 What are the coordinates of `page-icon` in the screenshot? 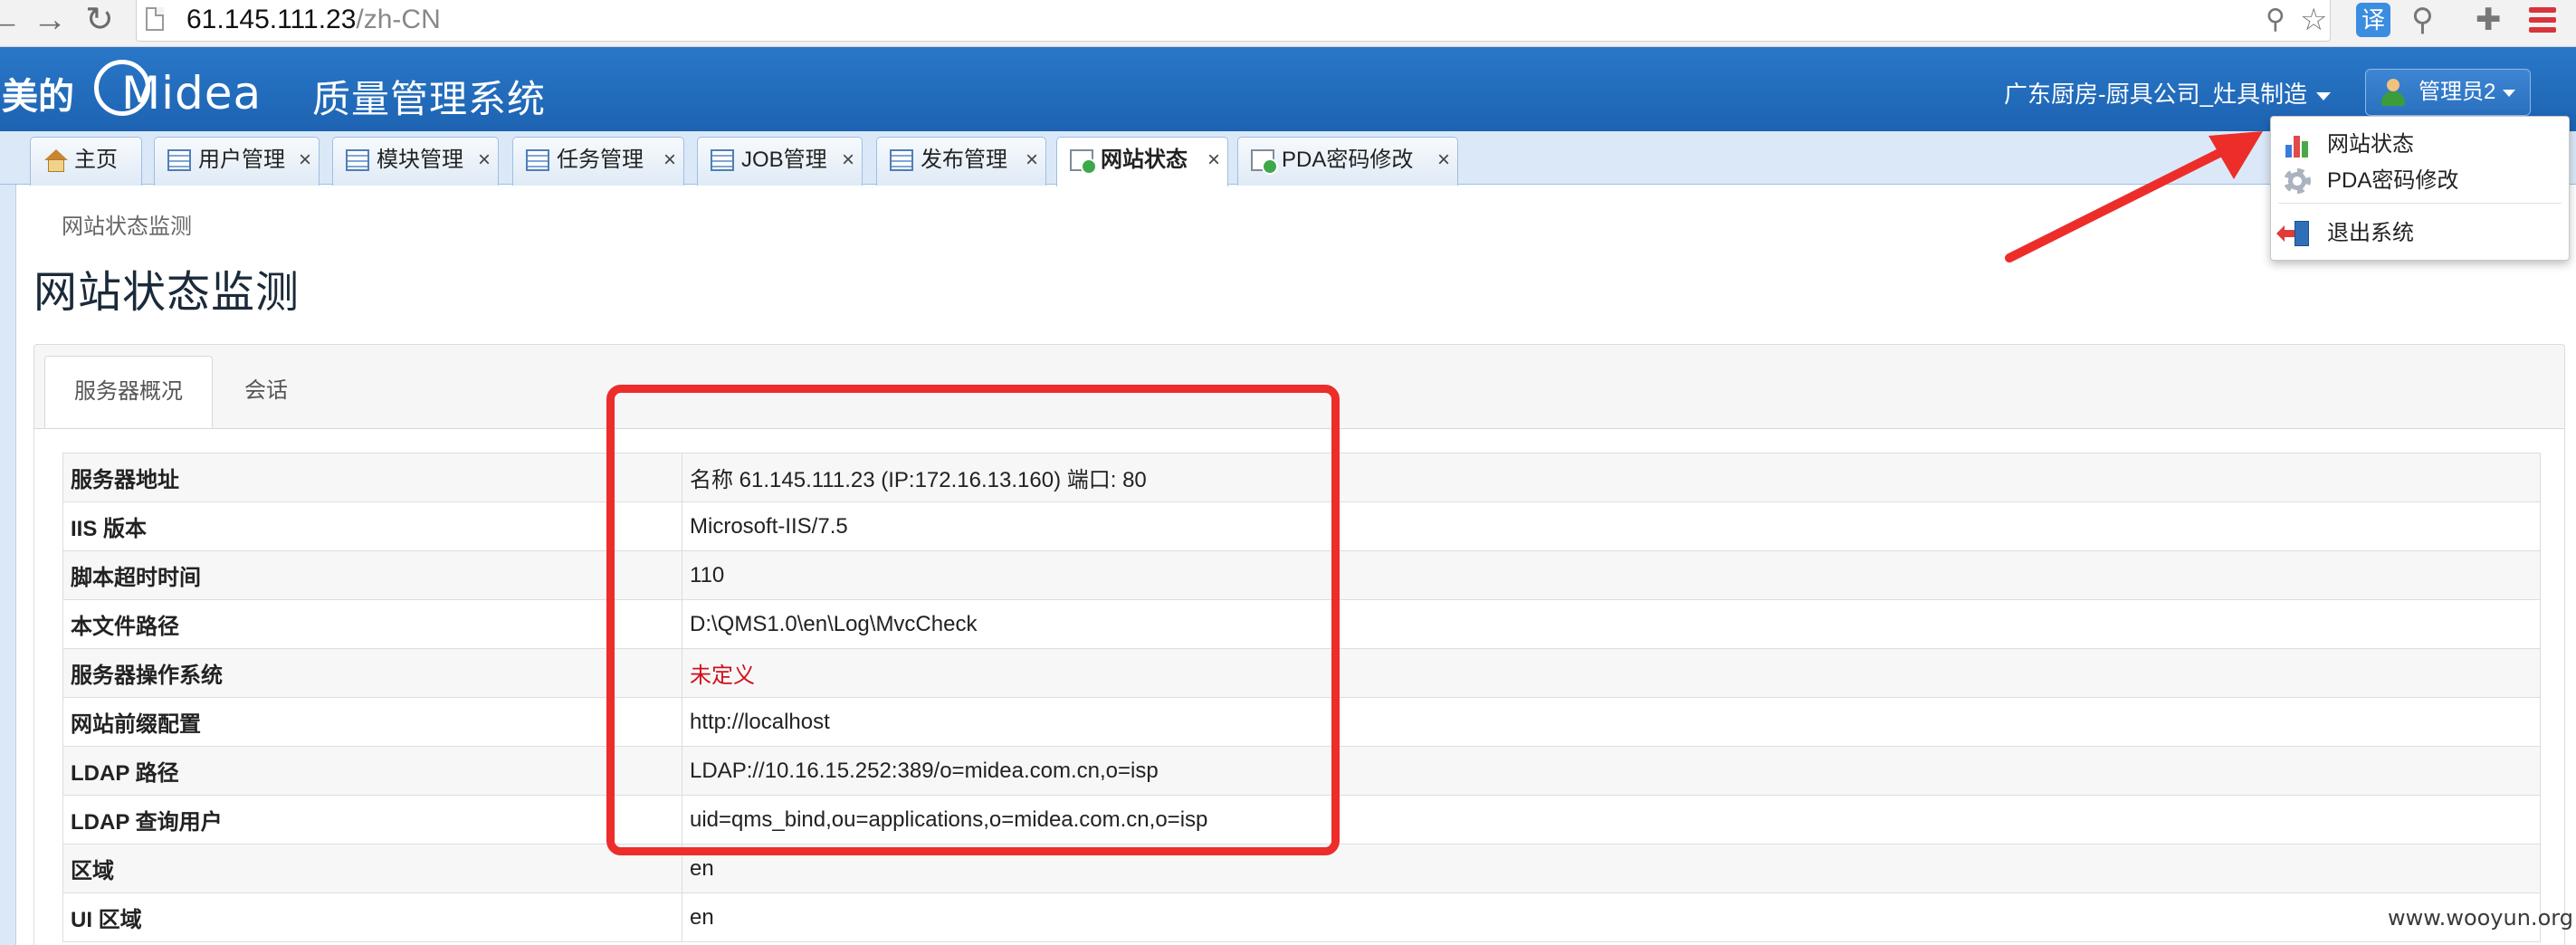 It's located at (155, 19).